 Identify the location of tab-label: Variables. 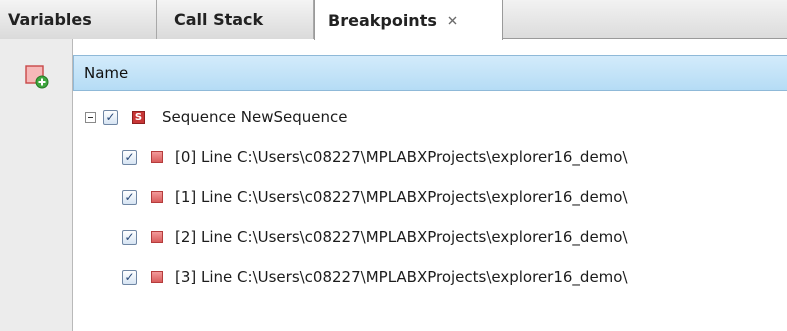
(50, 19).